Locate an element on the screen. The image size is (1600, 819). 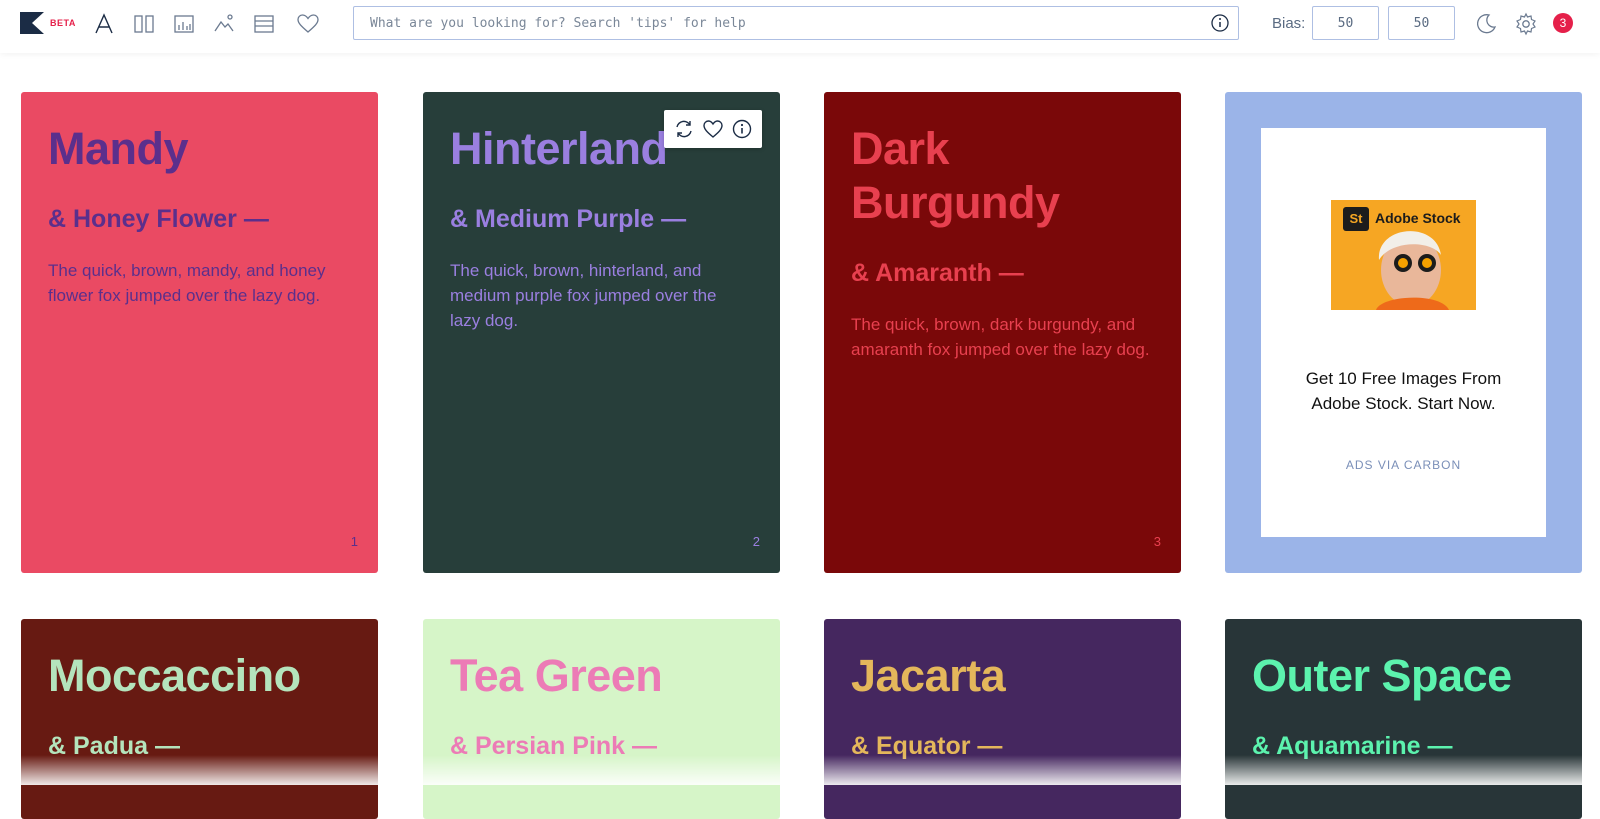
beta-badge: BETA is located at coordinates (63, 23).